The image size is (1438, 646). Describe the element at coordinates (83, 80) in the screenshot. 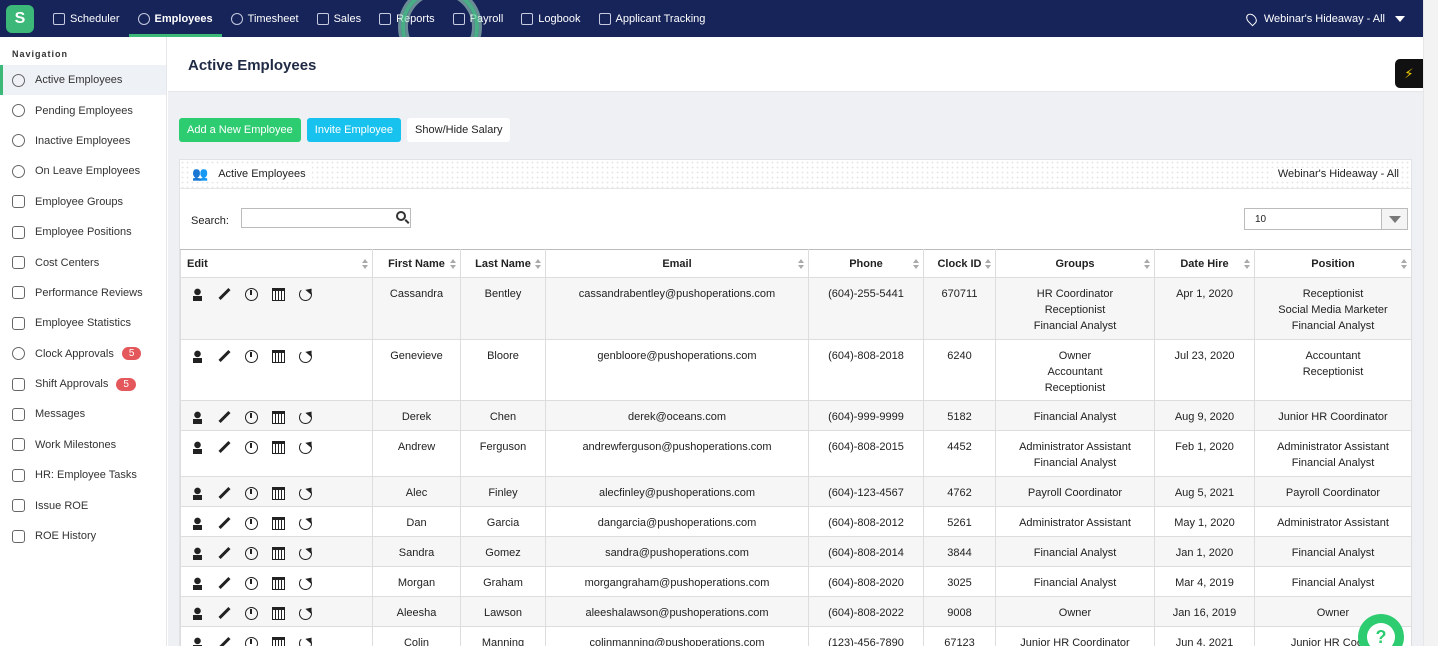

I see `sidebar-item-active-employees: Active Employees` at that location.